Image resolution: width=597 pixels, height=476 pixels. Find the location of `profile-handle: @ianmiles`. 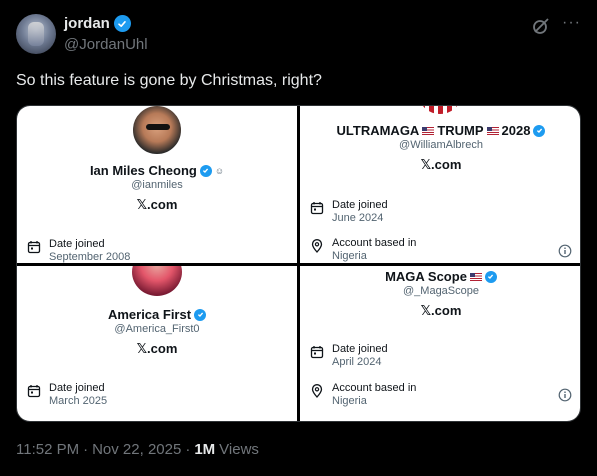

profile-handle: @ianmiles is located at coordinates (157, 185).